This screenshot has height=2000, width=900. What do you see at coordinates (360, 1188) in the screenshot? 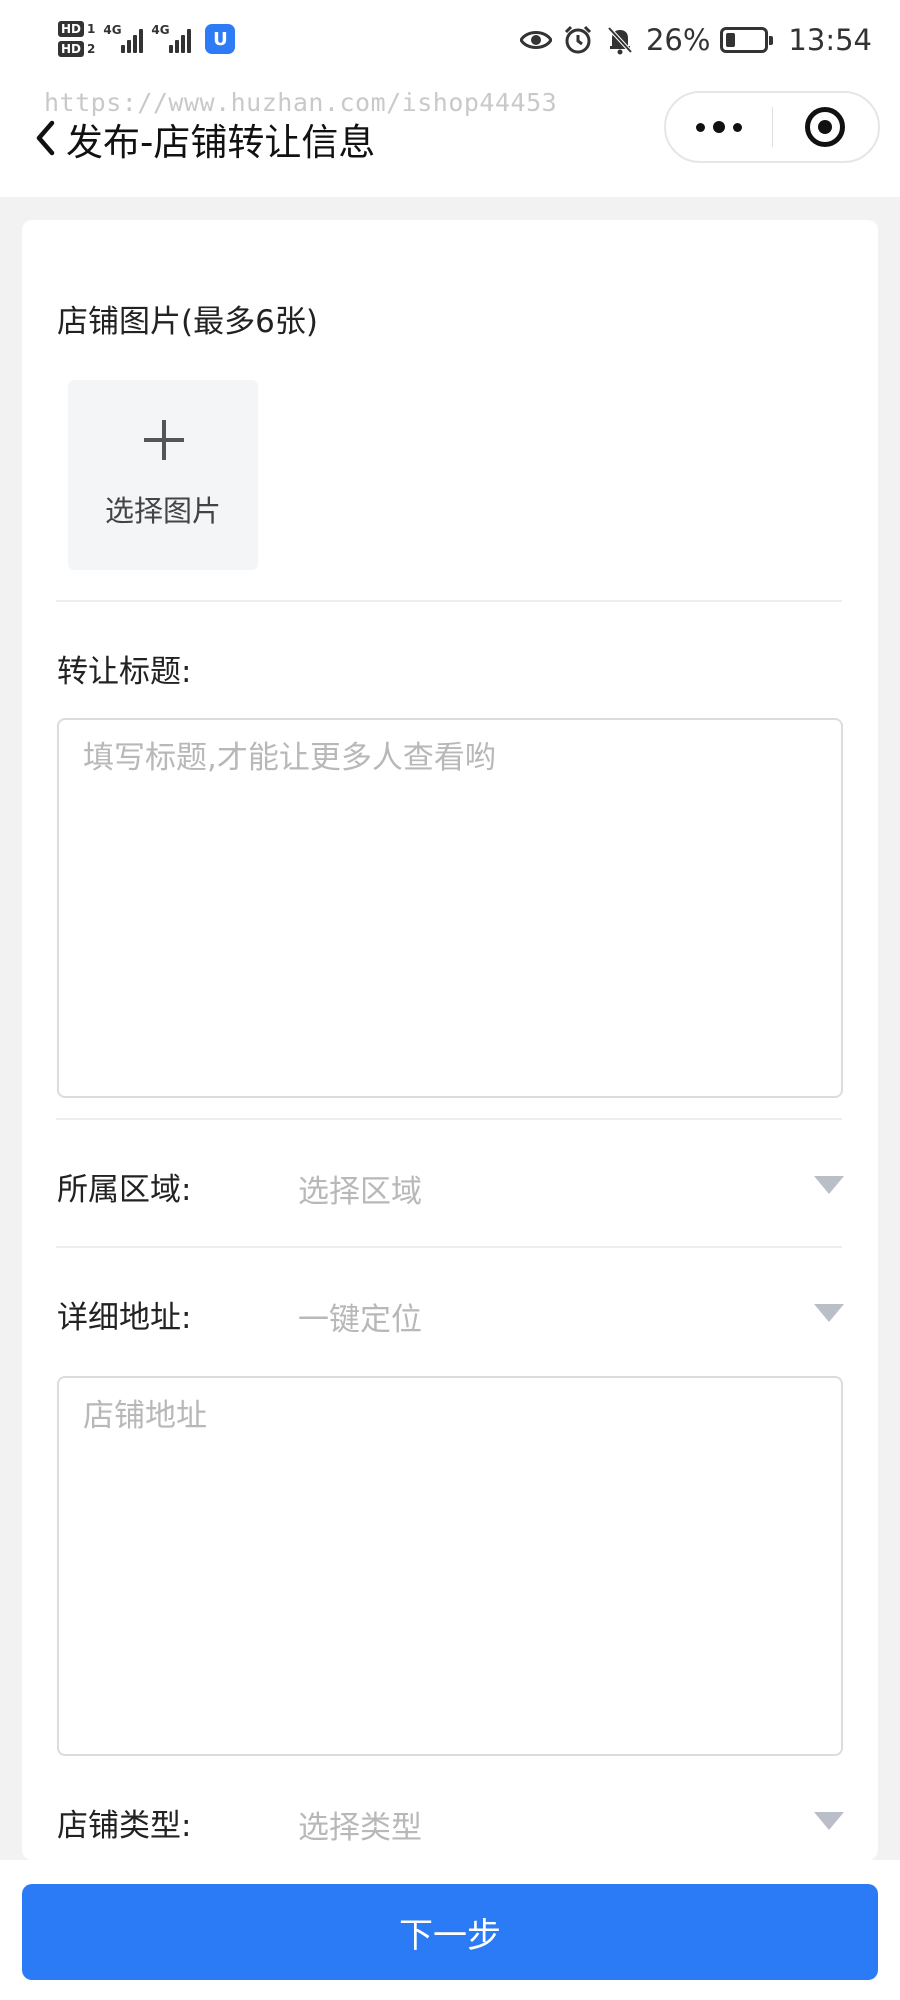
I see `region-select: 选择区域` at bounding box center [360, 1188].